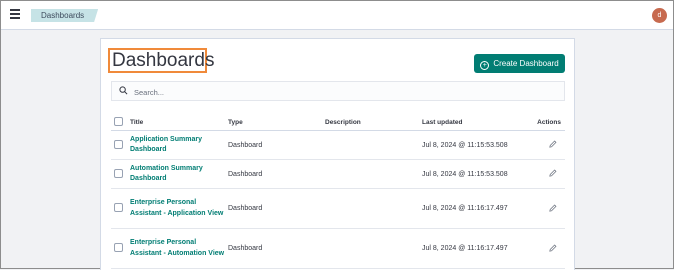 This screenshot has width=674, height=270. Describe the element at coordinates (179, 145) in the screenshot. I see `dashboard-title-link: Application Summary Dashboard` at that location.